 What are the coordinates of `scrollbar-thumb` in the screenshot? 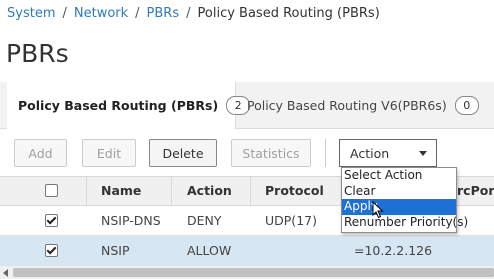 It's located at (253, 272).